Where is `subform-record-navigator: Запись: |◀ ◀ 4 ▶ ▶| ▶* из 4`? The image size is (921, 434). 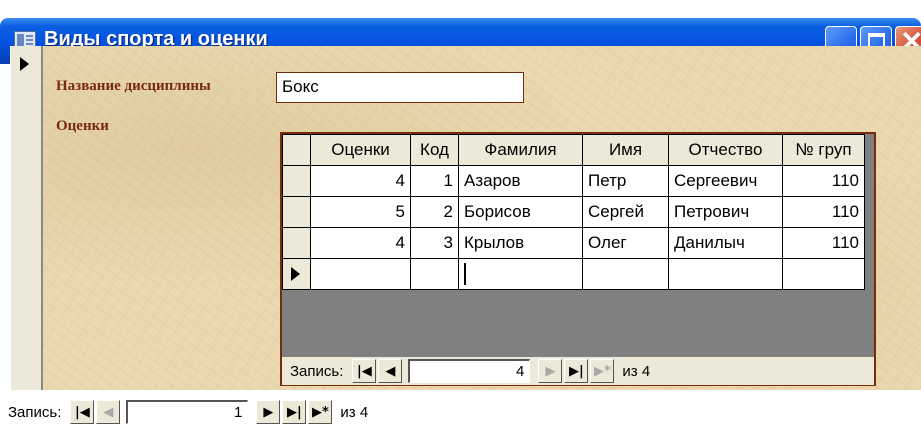 subform-record-navigator: Запись: |◀ ◀ 4 ▶ ▶| ▶* из 4 is located at coordinates (578, 371).